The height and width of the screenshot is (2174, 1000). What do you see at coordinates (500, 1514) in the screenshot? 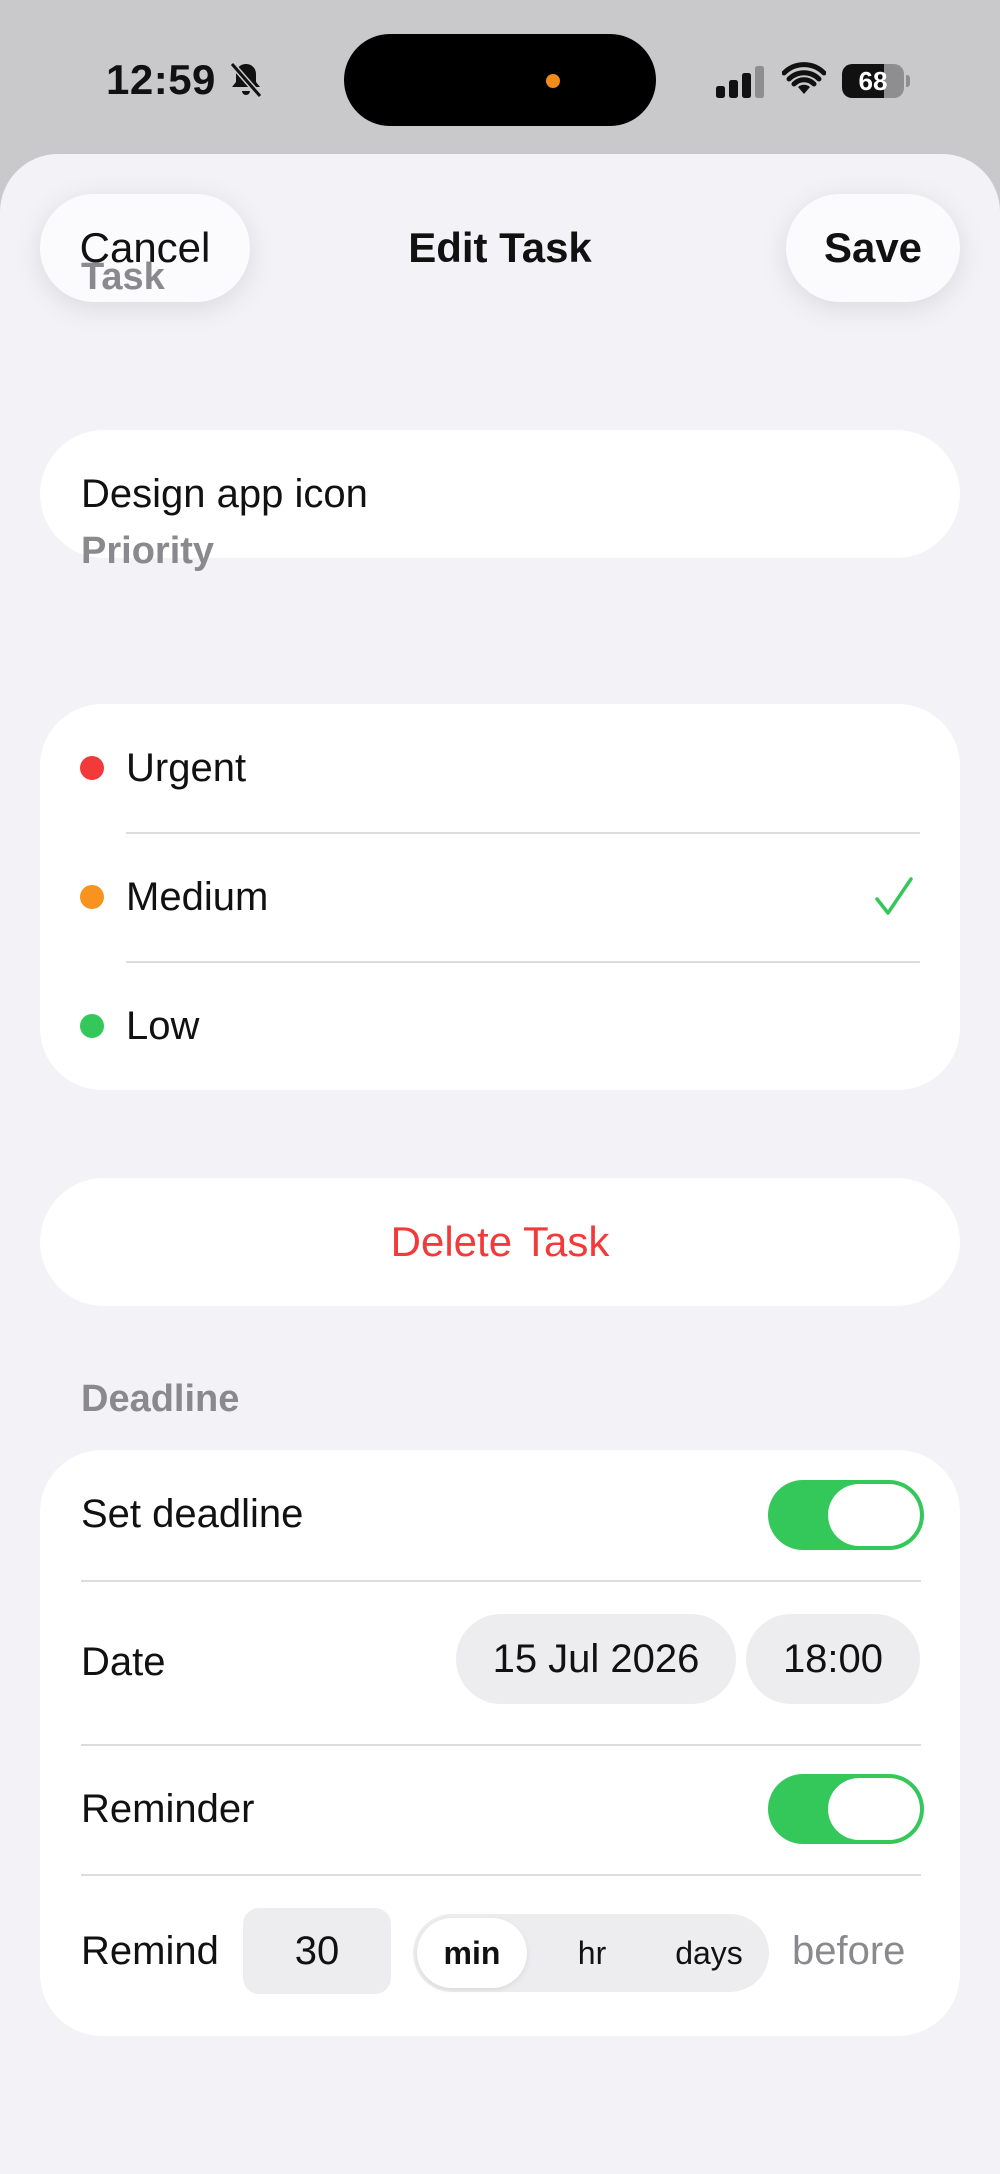
I see `set-deadline-row: Set deadline` at bounding box center [500, 1514].